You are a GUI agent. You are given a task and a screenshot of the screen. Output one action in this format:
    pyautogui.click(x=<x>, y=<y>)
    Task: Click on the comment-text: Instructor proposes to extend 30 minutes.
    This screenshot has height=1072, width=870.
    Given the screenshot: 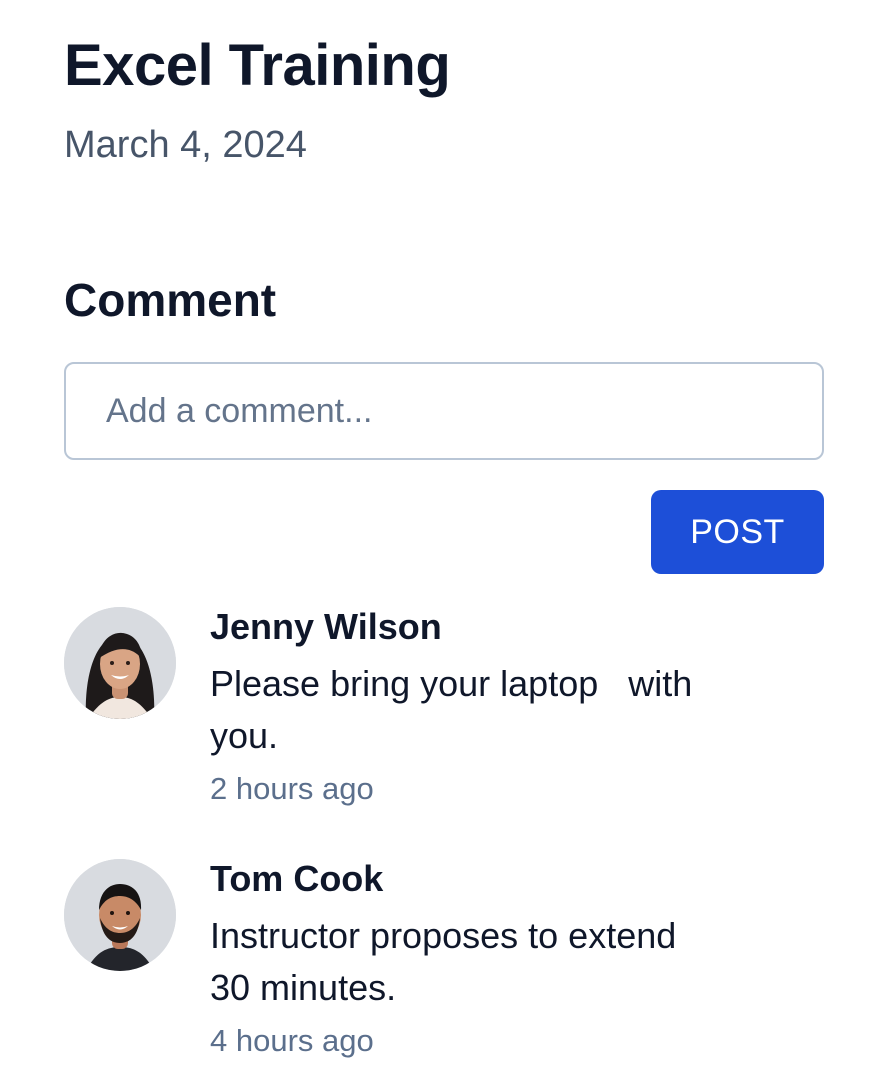 What is the action you would take?
    pyautogui.click(x=510, y=962)
    